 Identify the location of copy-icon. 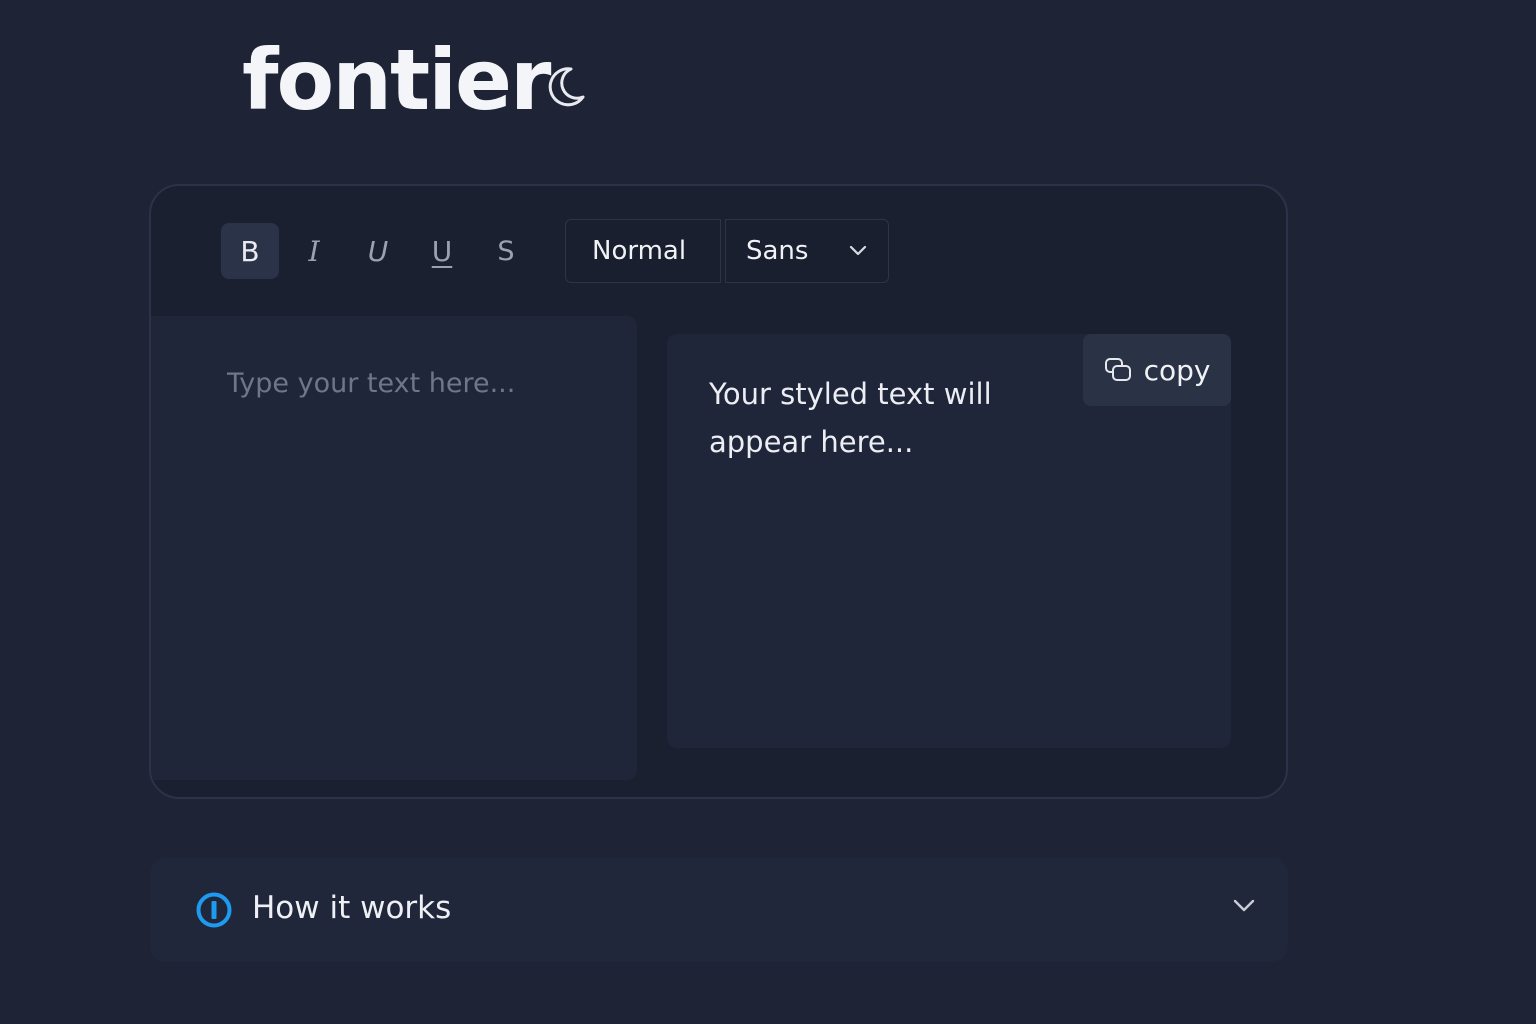
(1117, 369).